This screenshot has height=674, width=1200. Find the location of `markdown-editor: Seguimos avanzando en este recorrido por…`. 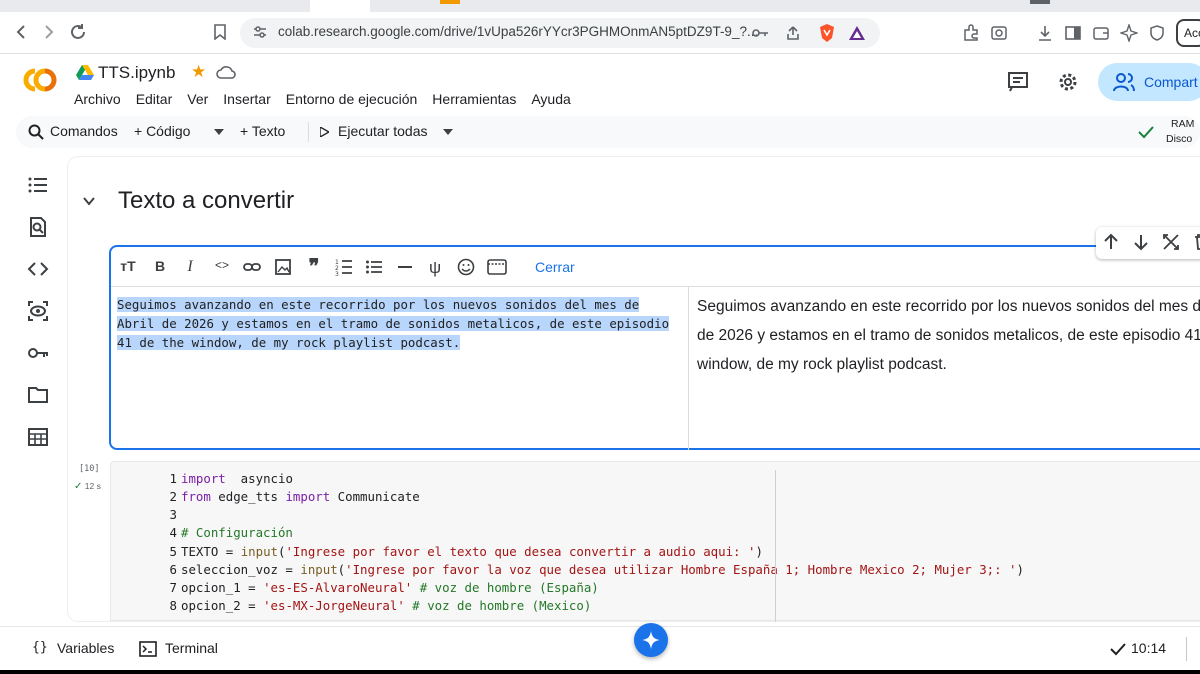

markdown-editor: Seguimos avanzando en este recorrido por… is located at coordinates (398, 323).